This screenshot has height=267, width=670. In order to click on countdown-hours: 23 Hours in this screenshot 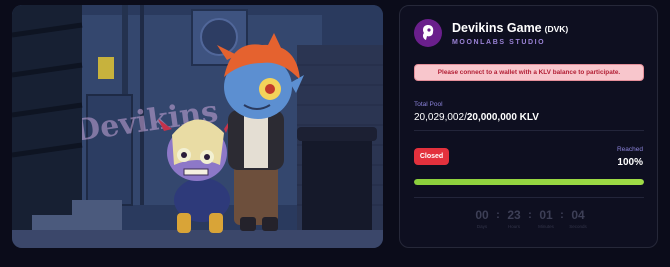, I will do `click(514, 219)`.